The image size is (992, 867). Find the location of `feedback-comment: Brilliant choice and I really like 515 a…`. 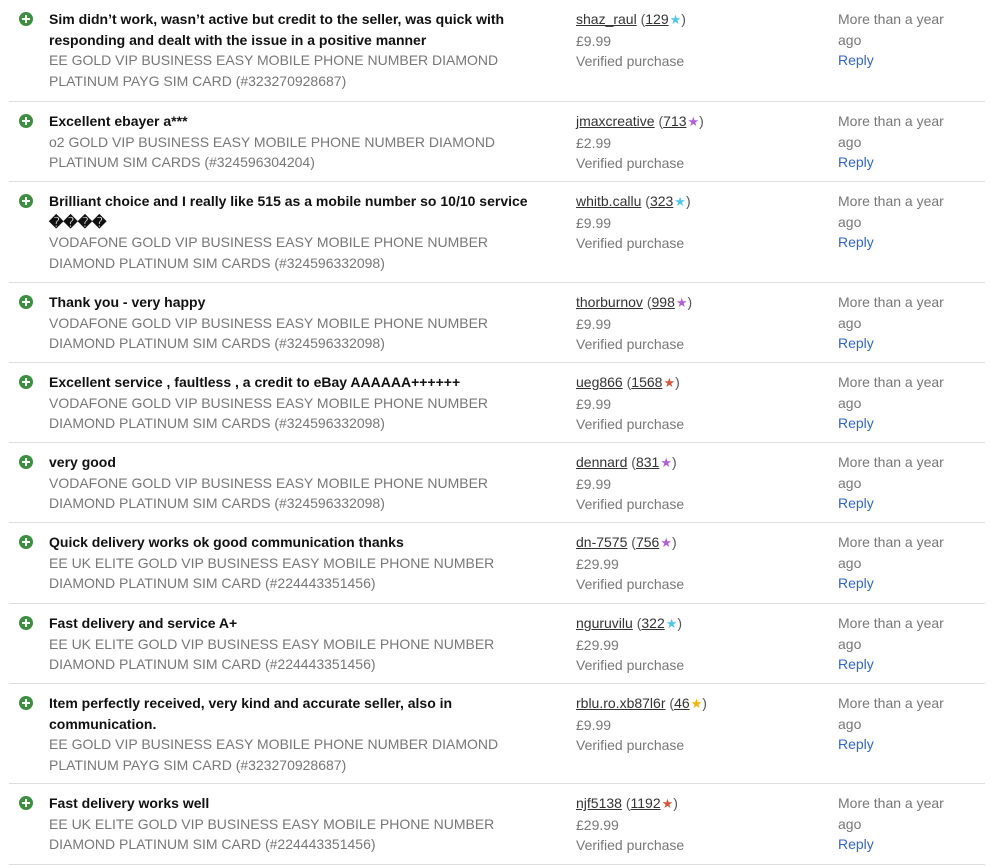

feedback-comment: Brilliant choice and I really like 515 a… is located at coordinates (288, 211).